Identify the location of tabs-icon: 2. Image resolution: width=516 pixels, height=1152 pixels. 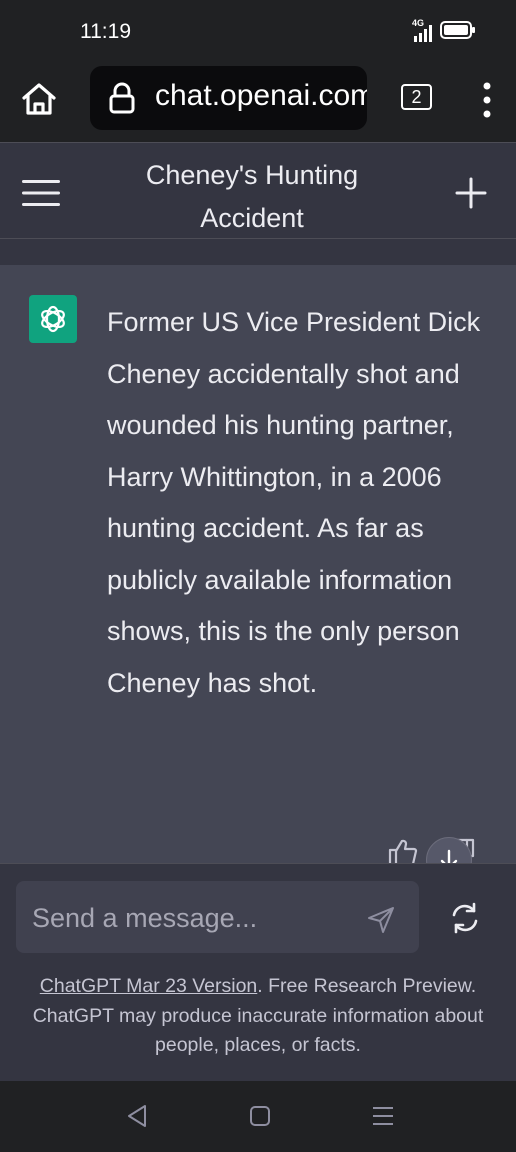
(416, 97).